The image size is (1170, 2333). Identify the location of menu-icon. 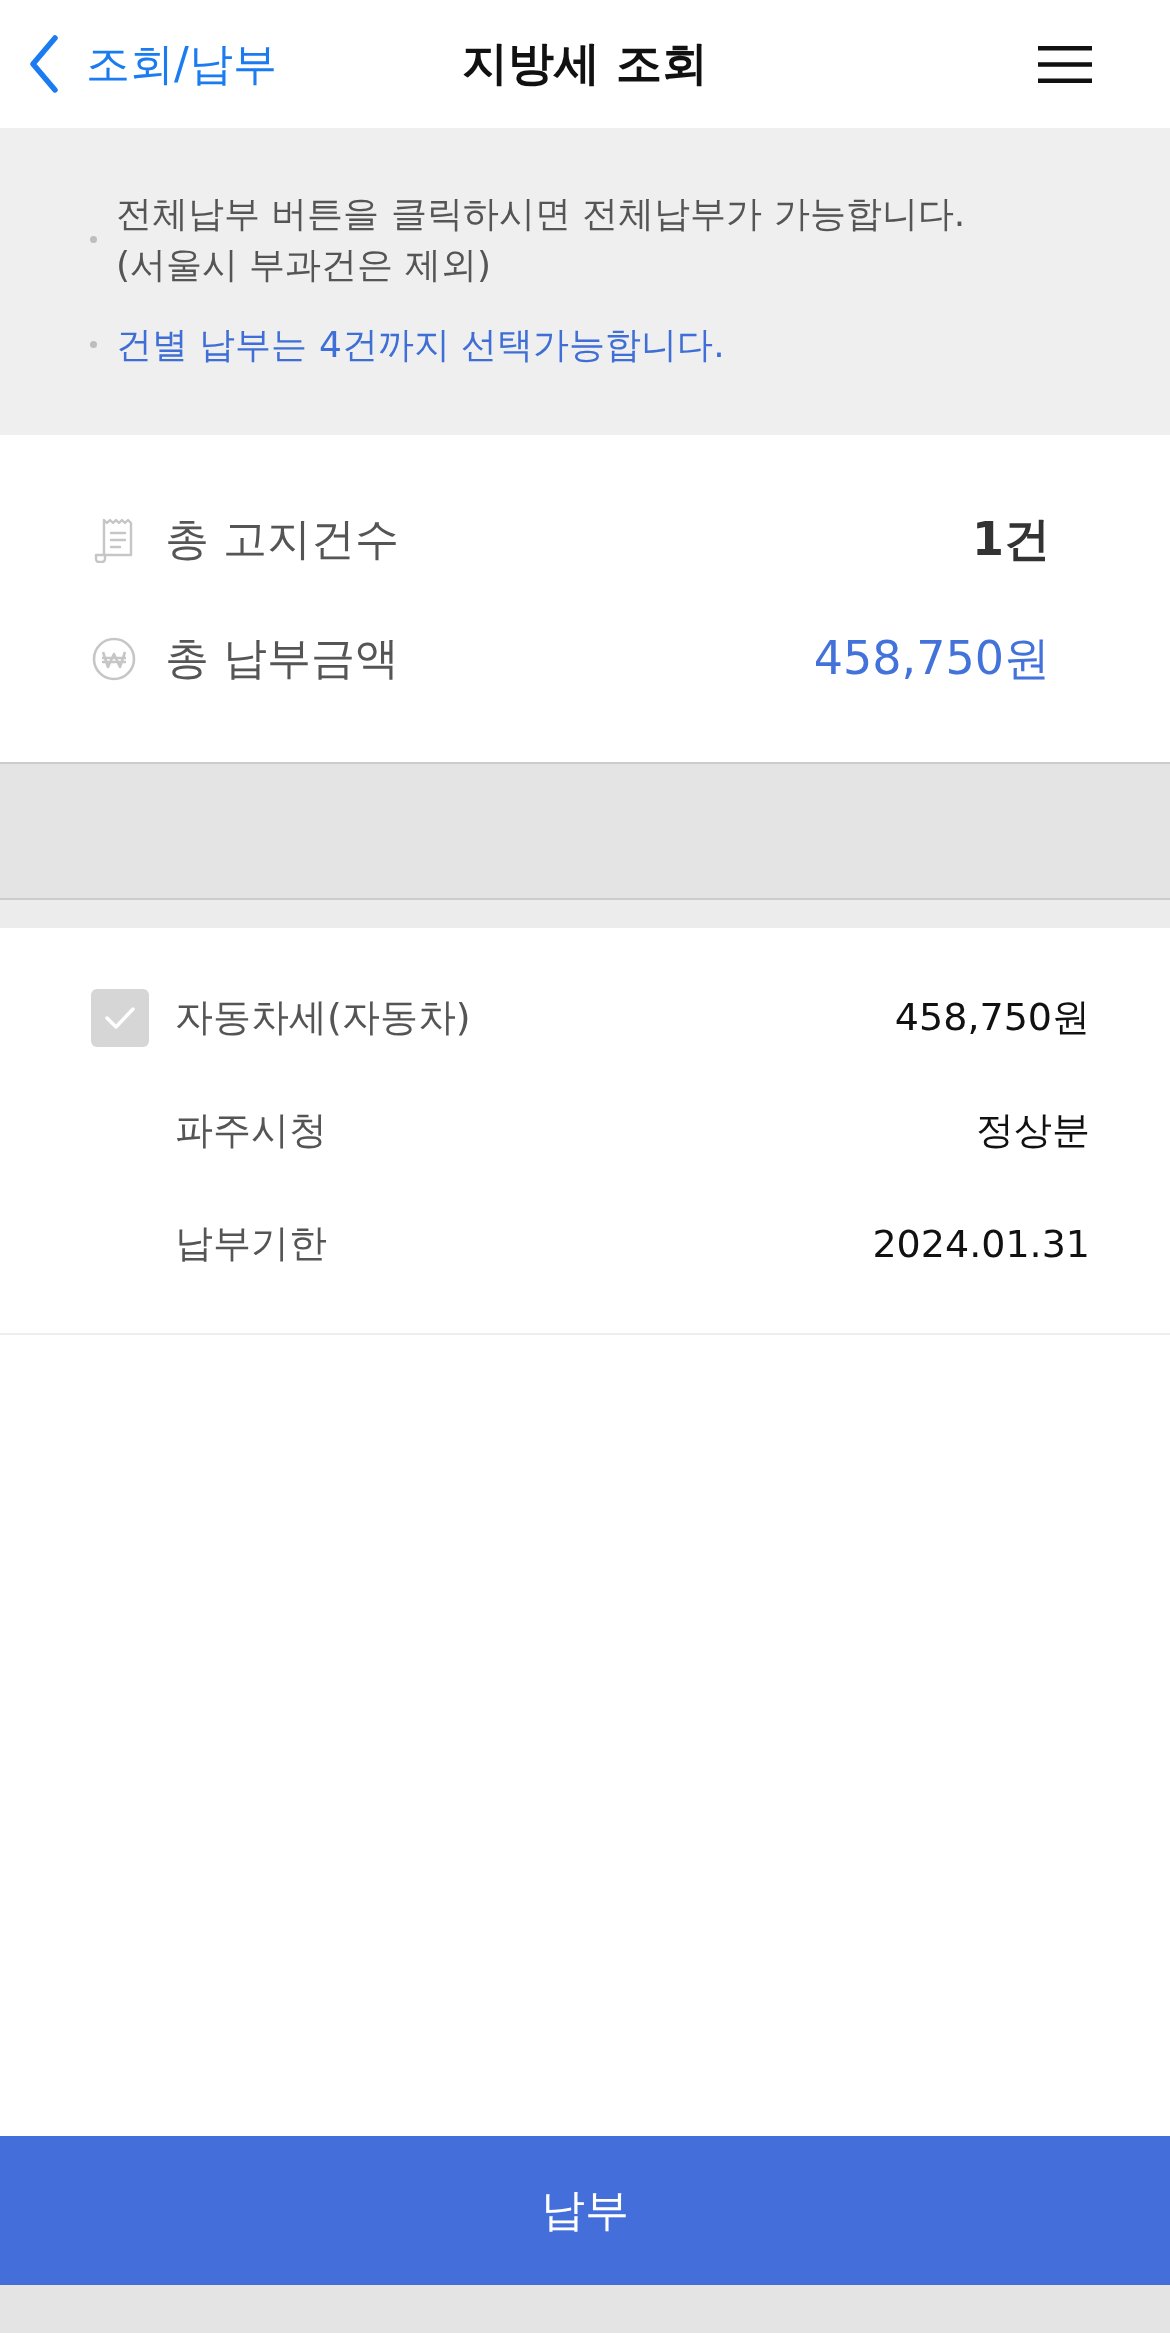
(1065, 64).